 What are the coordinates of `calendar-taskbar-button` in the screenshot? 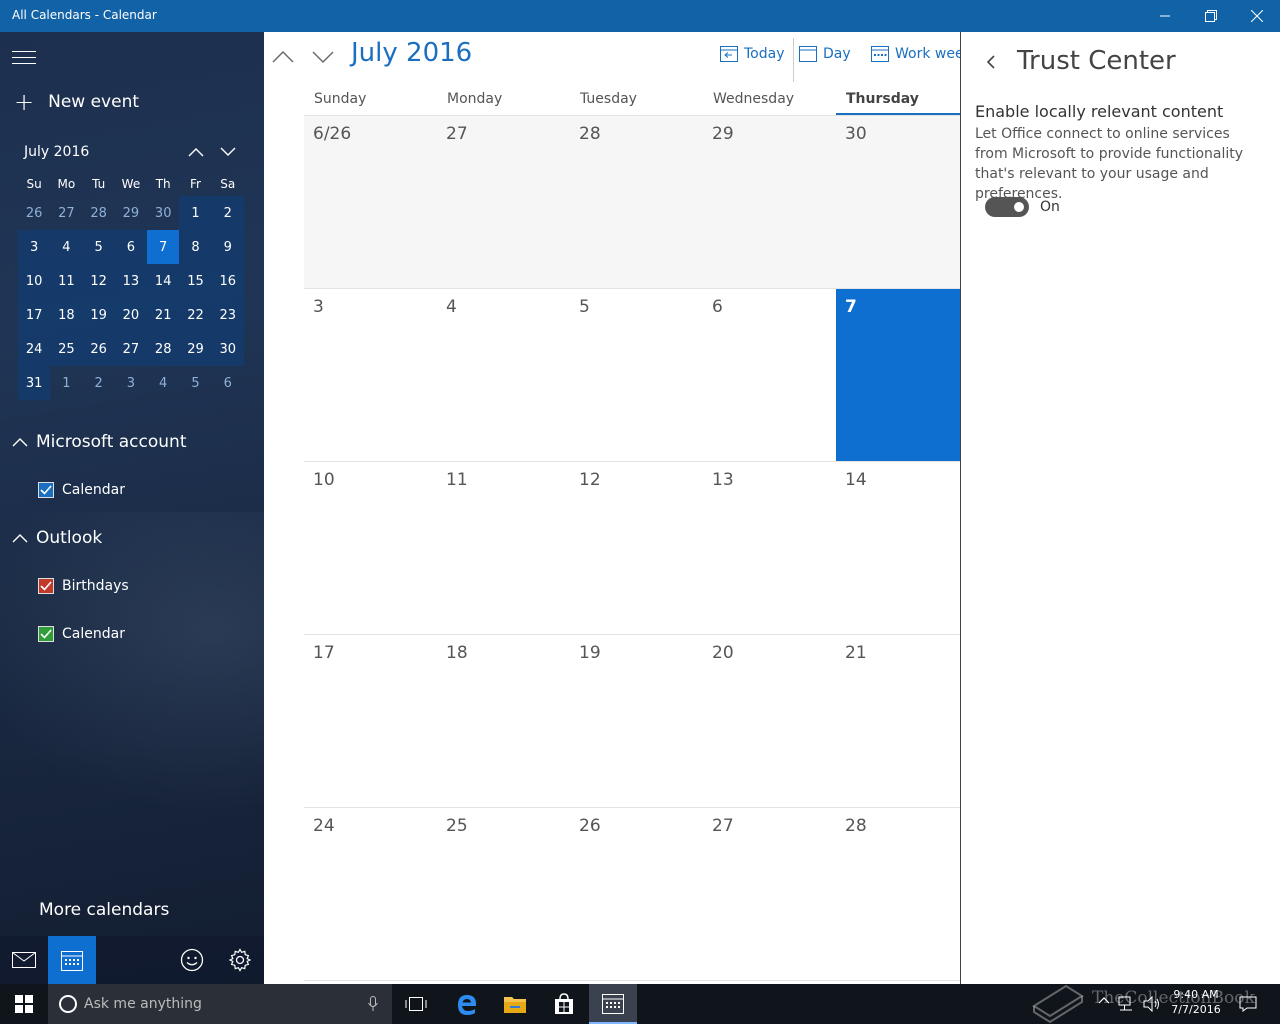 It's located at (613, 1004).